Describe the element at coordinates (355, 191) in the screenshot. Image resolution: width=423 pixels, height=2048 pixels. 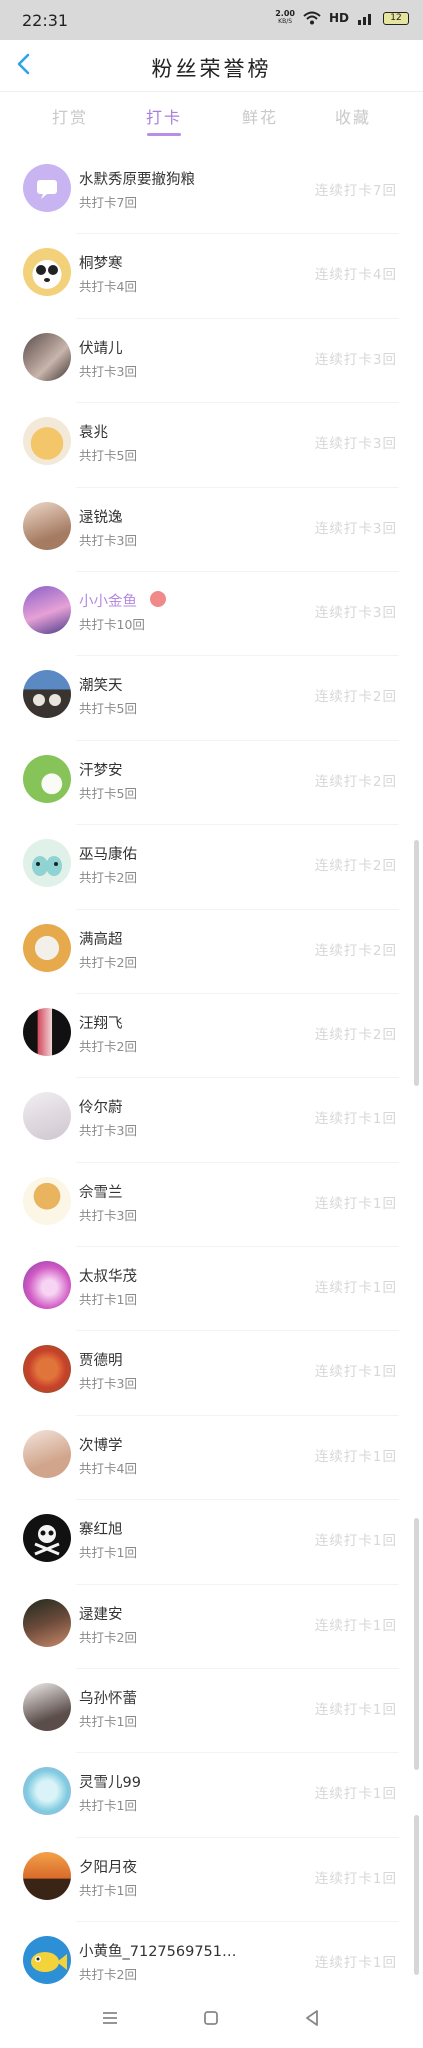
I see `checkin-streak: 连续打卡7回` at that location.